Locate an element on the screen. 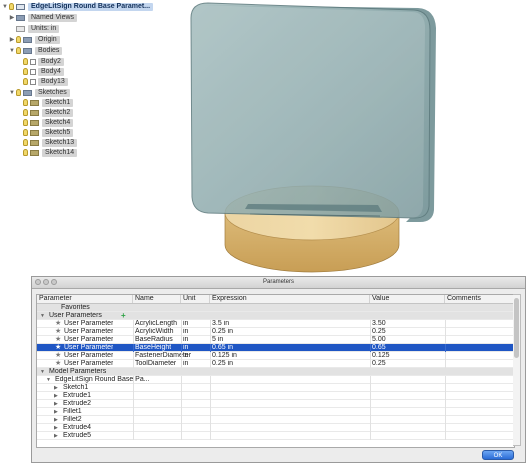 This screenshot has width=526, height=463. tree-item-sketch: Sketch2 is located at coordinates (48, 112).